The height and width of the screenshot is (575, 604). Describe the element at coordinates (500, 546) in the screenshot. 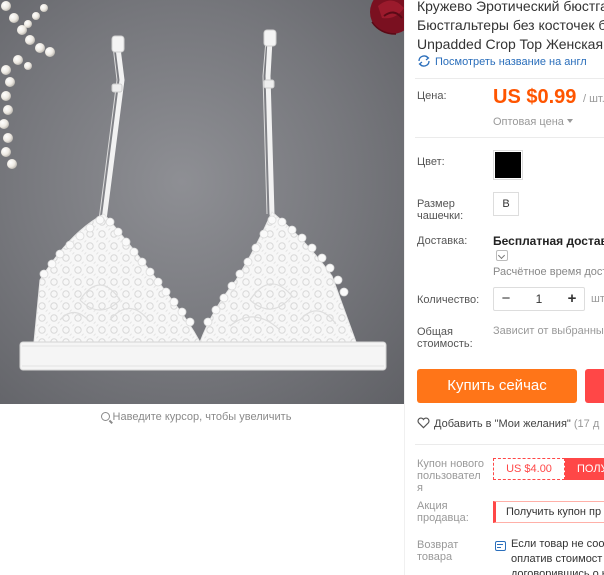

I see `return-policy-icon` at that location.